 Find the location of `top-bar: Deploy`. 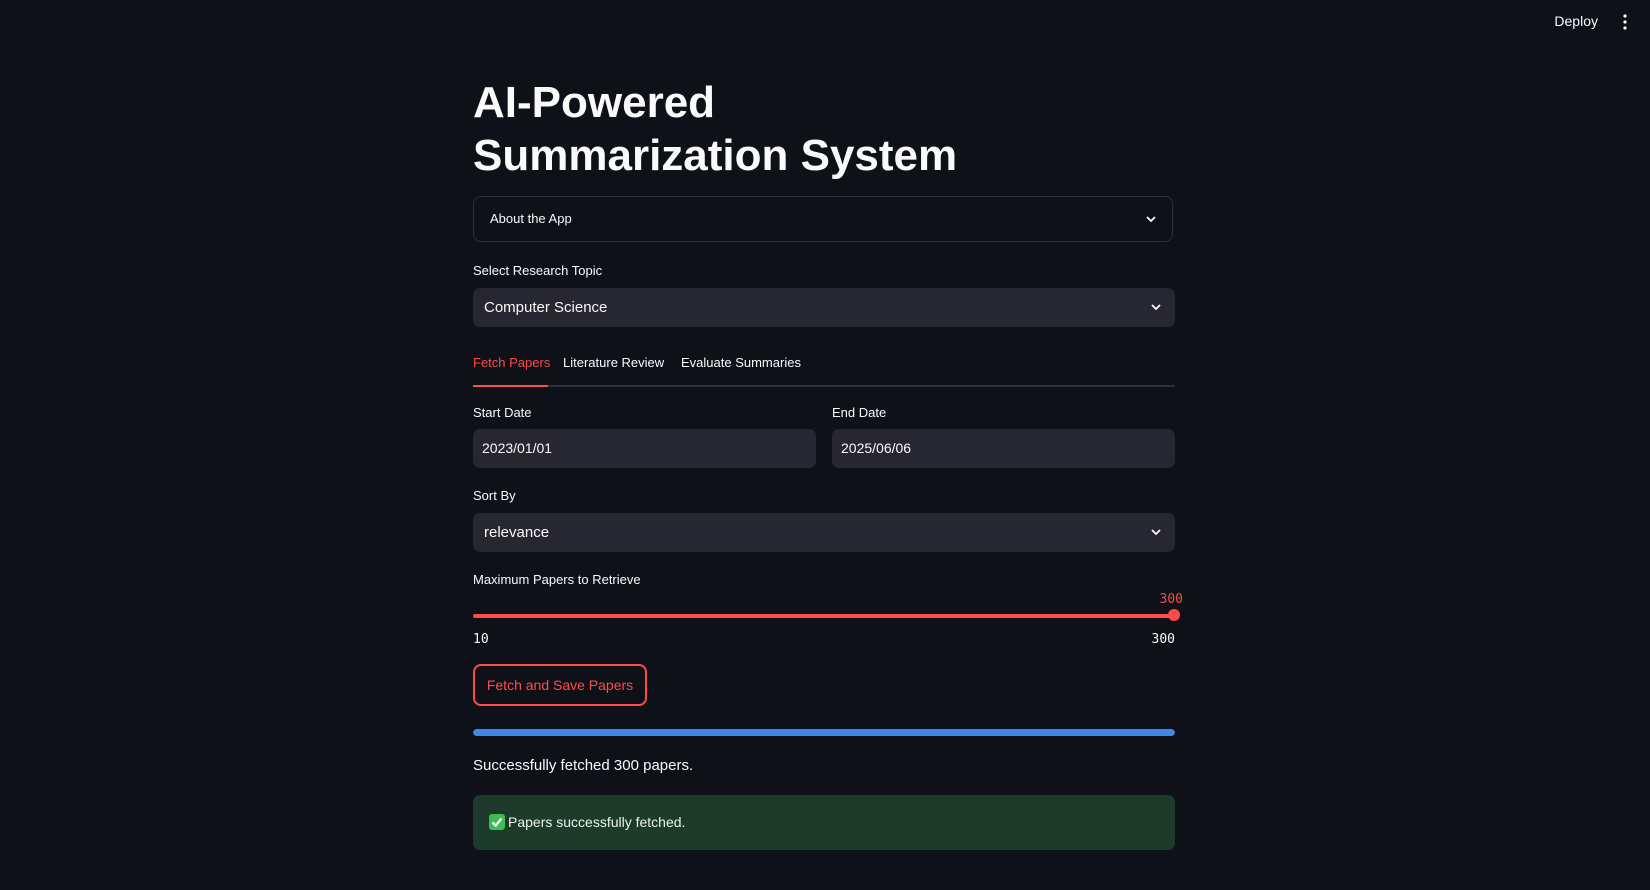

top-bar: Deploy is located at coordinates (825, 23).